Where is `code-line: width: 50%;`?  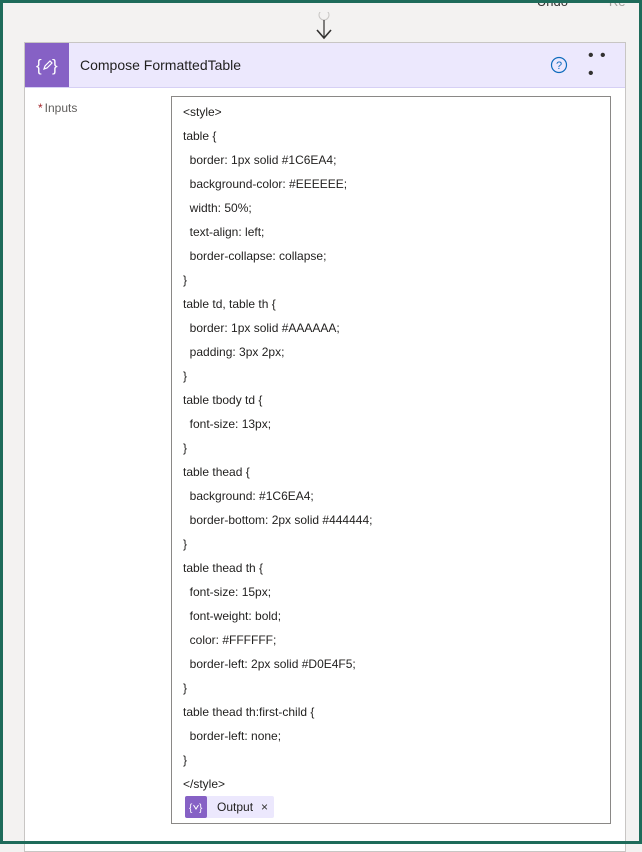 code-line: width: 50%; is located at coordinates (217, 208).